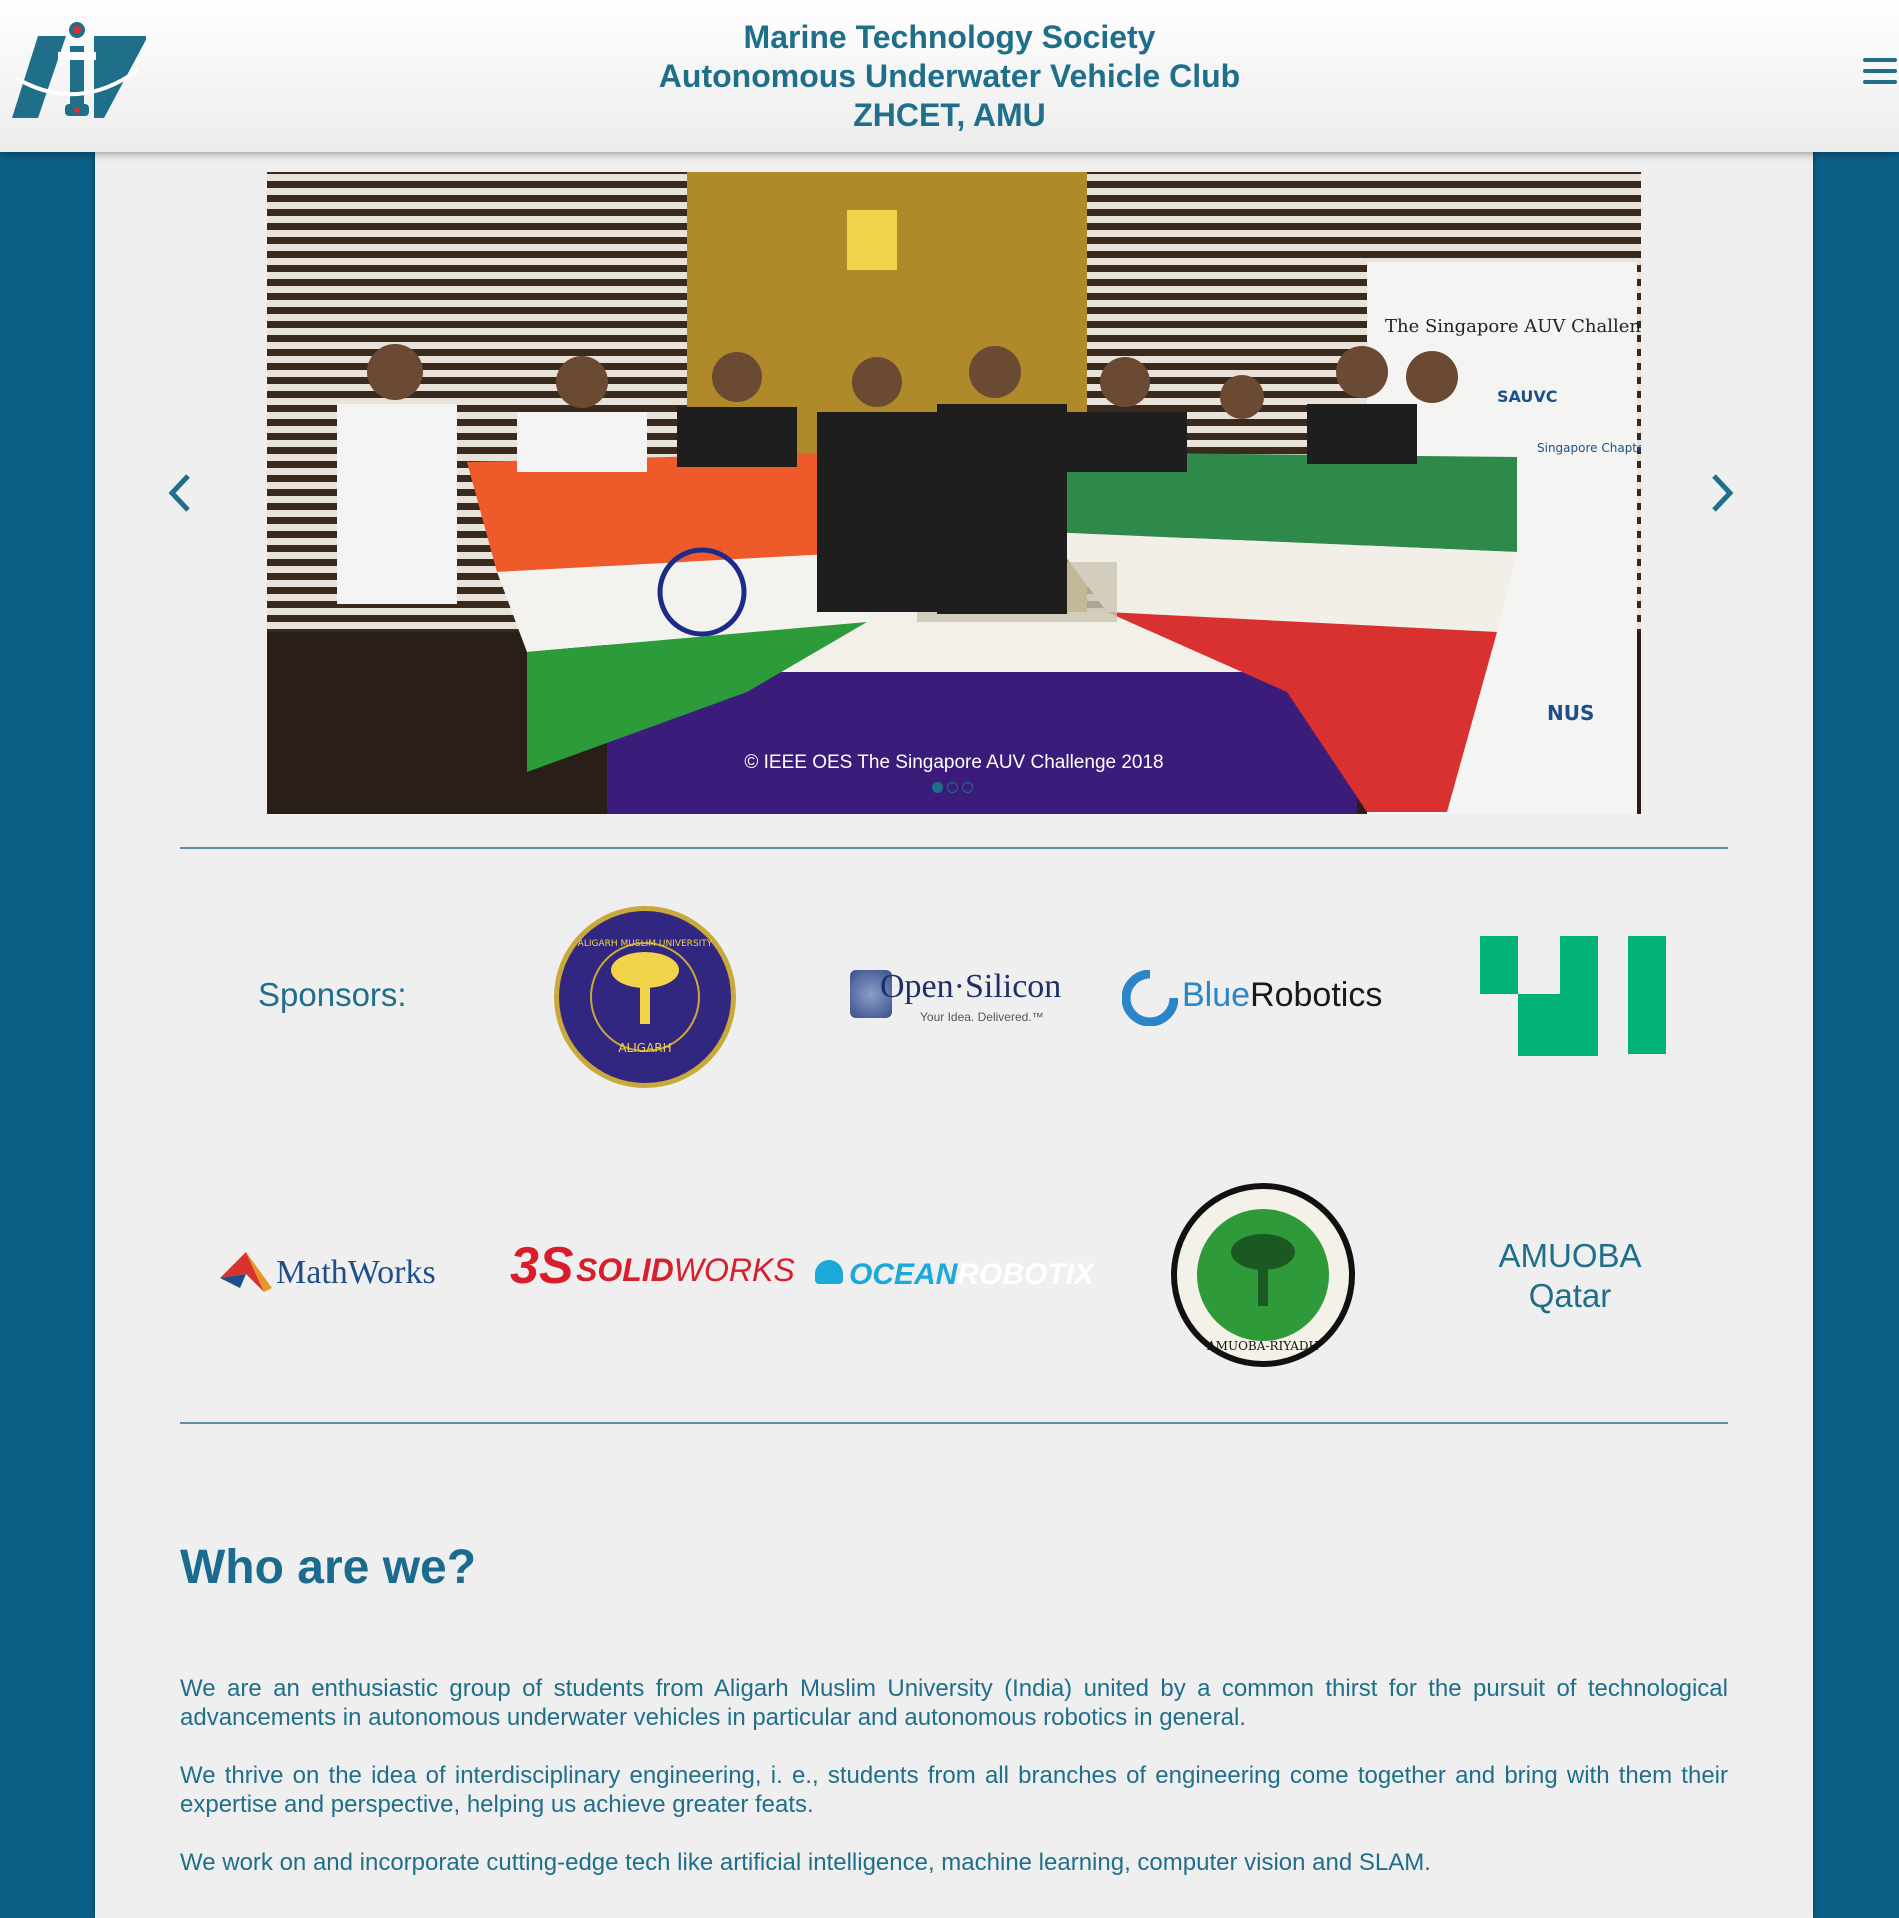 The height and width of the screenshot is (1918, 1899). What do you see at coordinates (1573, 996) in the screenshot?
I see `ni-logo` at bounding box center [1573, 996].